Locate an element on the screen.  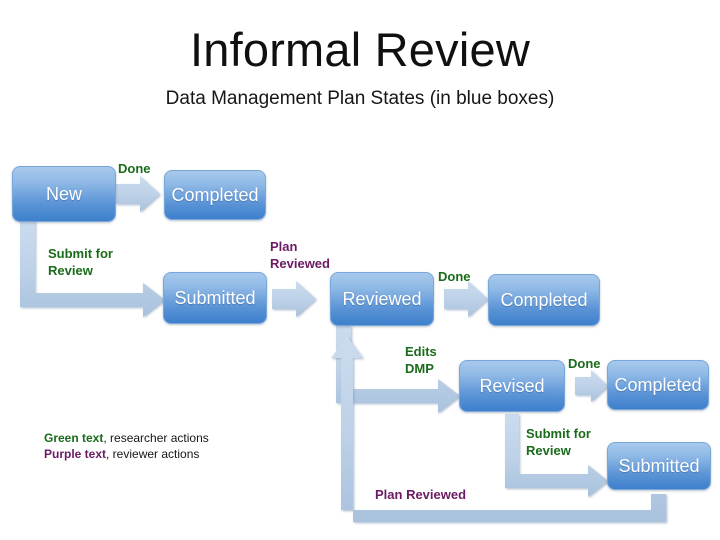
state-label: New is located at coordinates (63, 193).